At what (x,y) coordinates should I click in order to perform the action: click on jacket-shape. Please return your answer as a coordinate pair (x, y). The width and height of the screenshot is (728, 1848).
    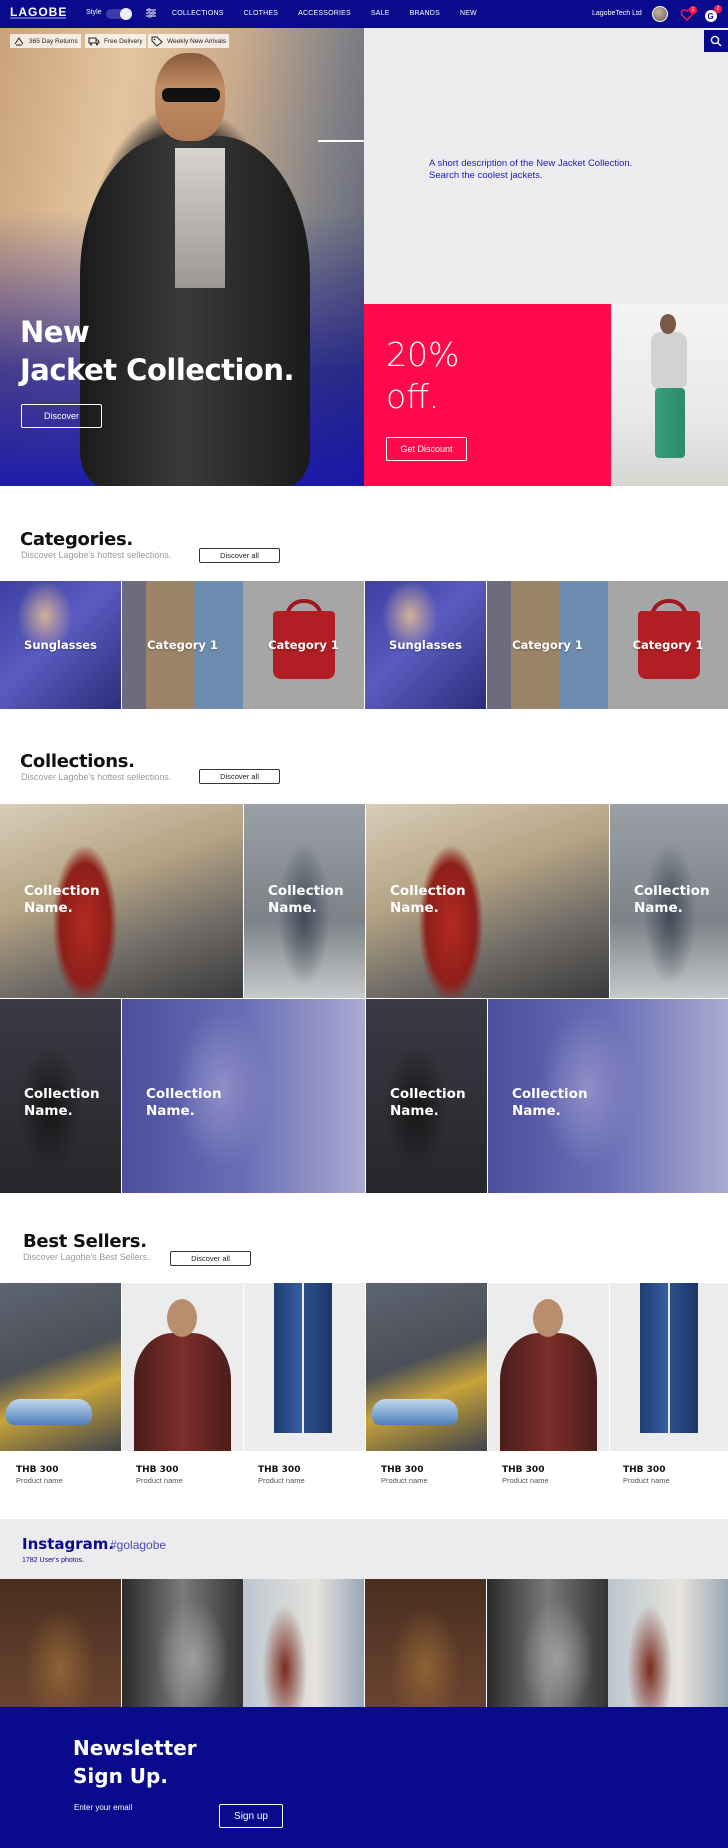
    Looking at the image, I should click on (548, 1392).